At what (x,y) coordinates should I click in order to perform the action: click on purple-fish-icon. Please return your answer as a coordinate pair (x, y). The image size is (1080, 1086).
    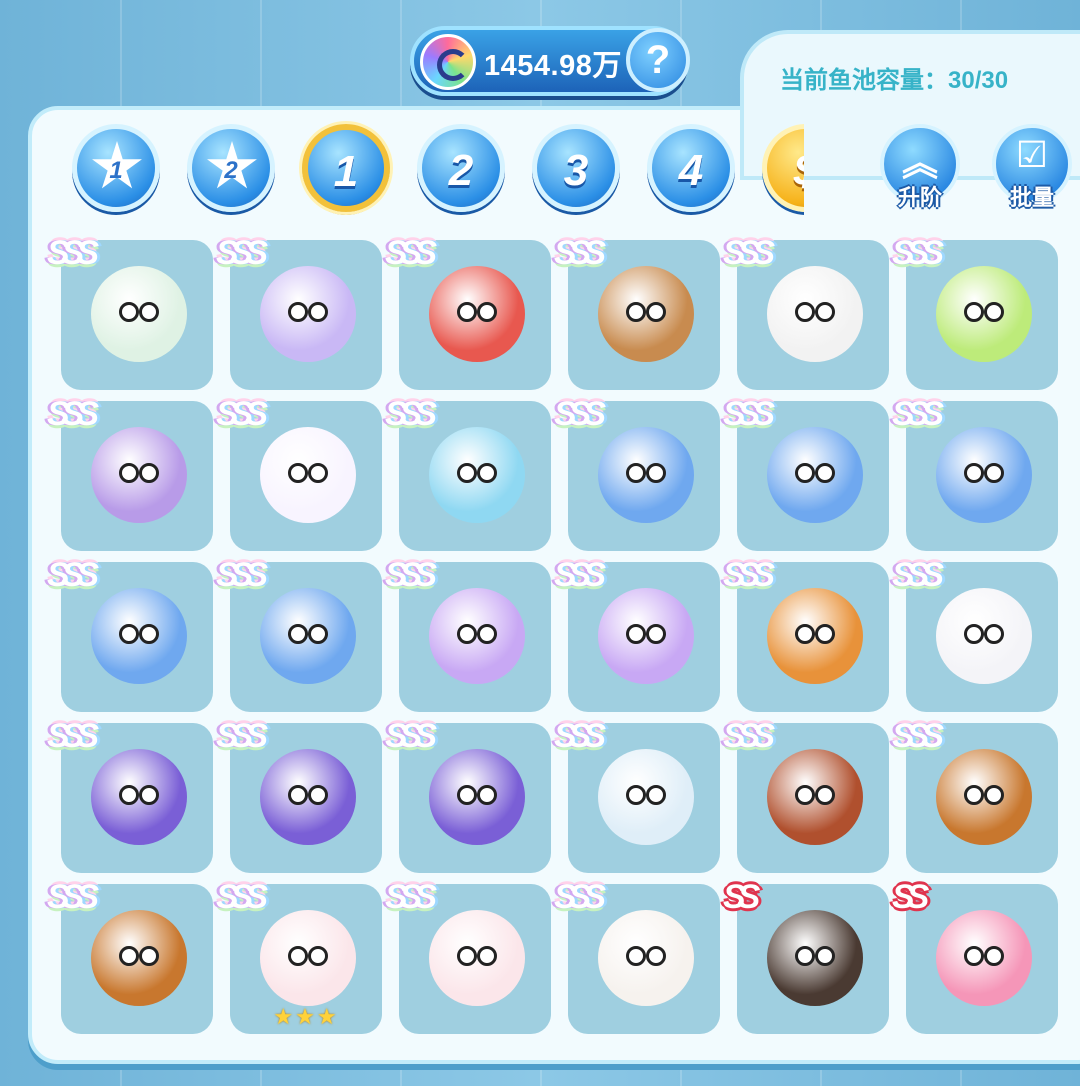
    Looking at the image, I should click on (308, 314).